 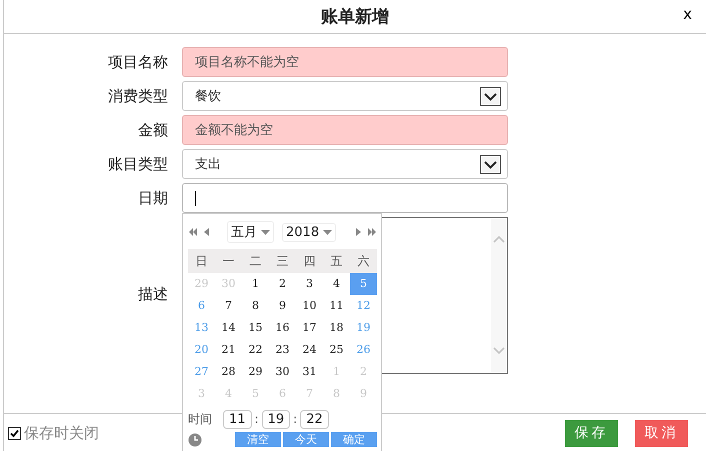 I want to click on next-month-icon, so click(x=358, y=232).